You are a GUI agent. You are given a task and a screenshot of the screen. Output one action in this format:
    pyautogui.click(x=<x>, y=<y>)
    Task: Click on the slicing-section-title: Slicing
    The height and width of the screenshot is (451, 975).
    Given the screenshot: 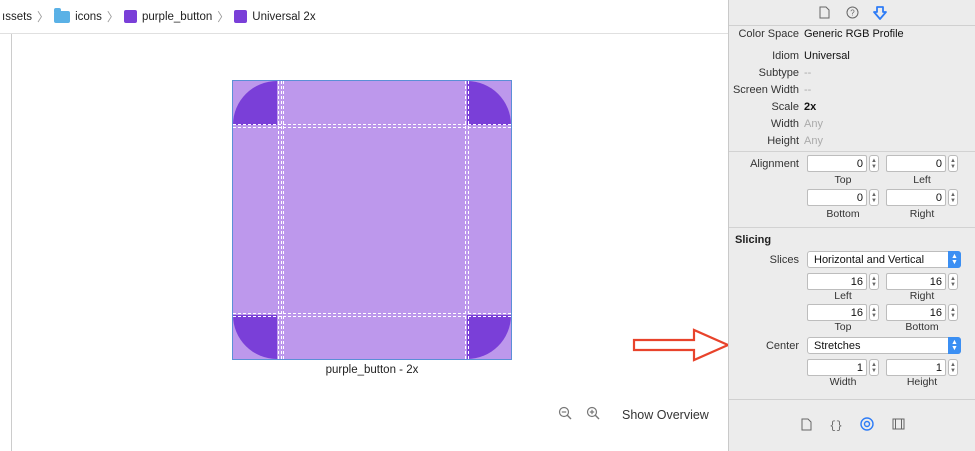 What is the action you would take?
    pyautogui.click(x=753, y=240)
    